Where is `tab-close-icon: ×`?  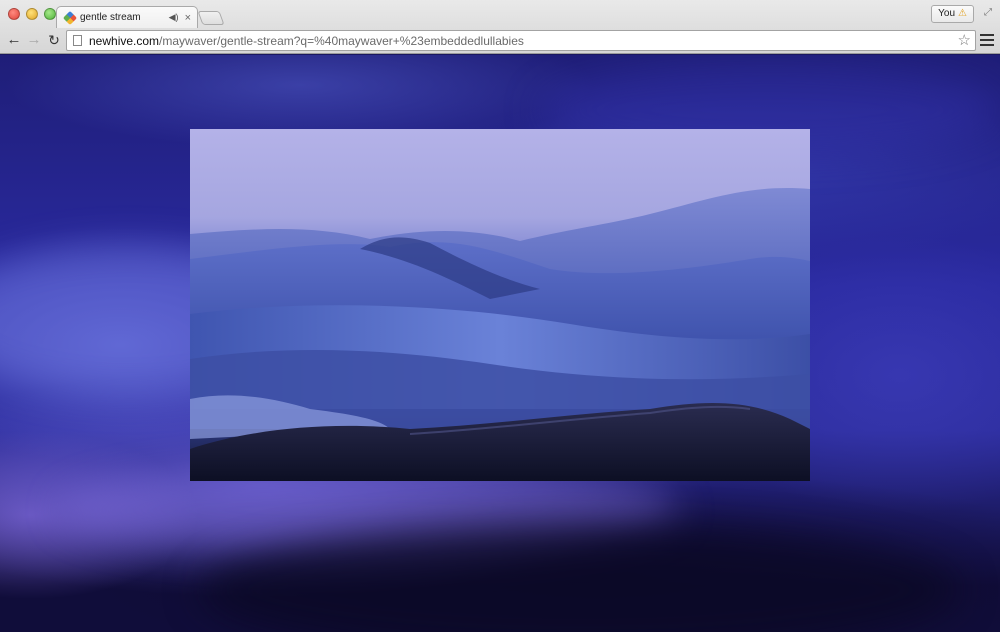
tab-close-icon: × is located at coordinates (188, 18).